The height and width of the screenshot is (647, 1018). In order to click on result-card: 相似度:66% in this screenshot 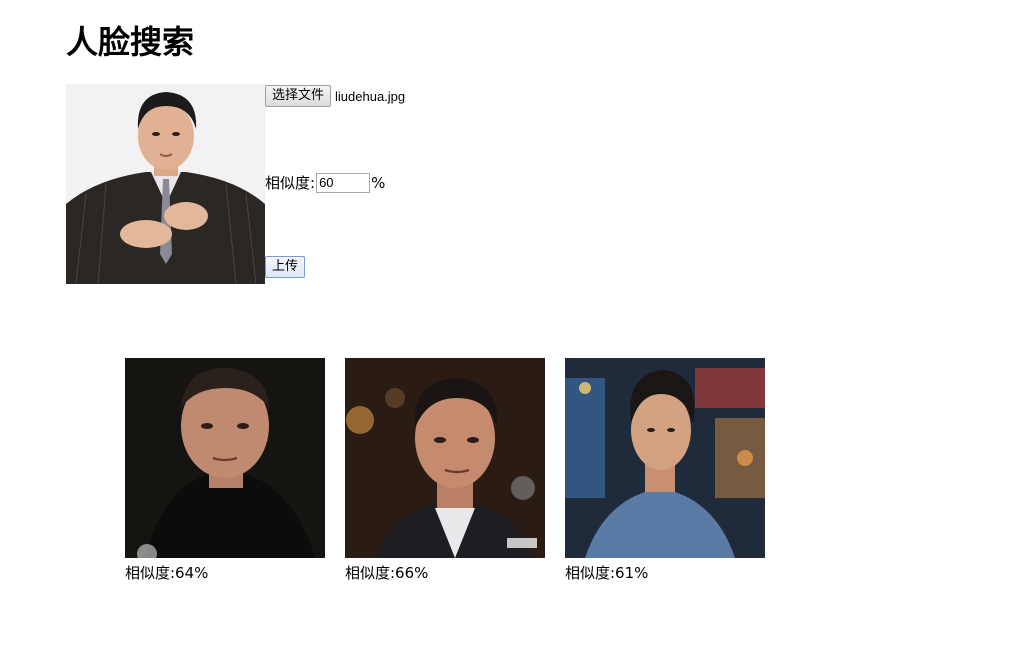, I will do `click(445, 473)`.